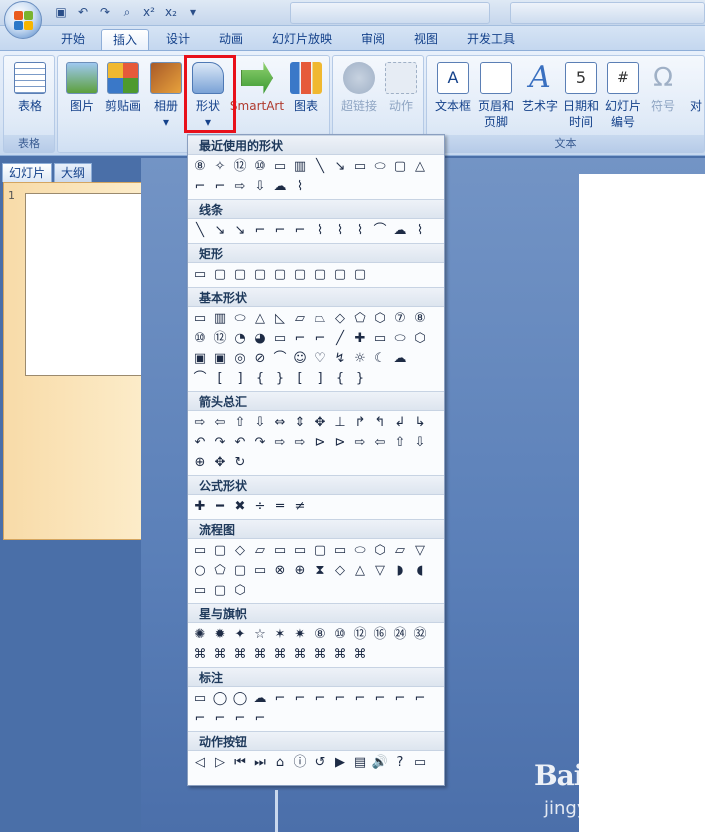 The width and height of the screenshot is (705, 832). Describe the element at coordinates (280, 571) in the screenshot. I see `shape-option-icon: ⊗` at that location.